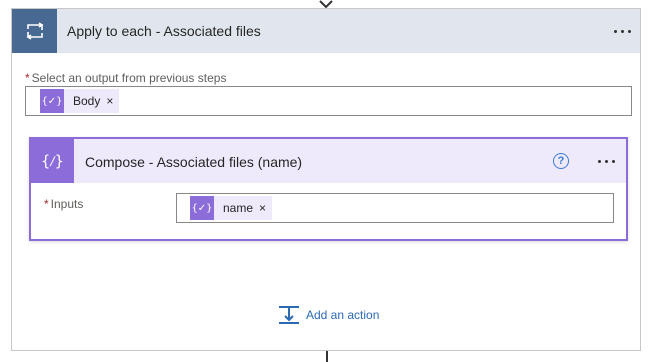 This screenshot has width=651, height=362. Describe the element at coordinates (343, 315) in the screenshot. I see `add-action-label: Add an action` at that location.